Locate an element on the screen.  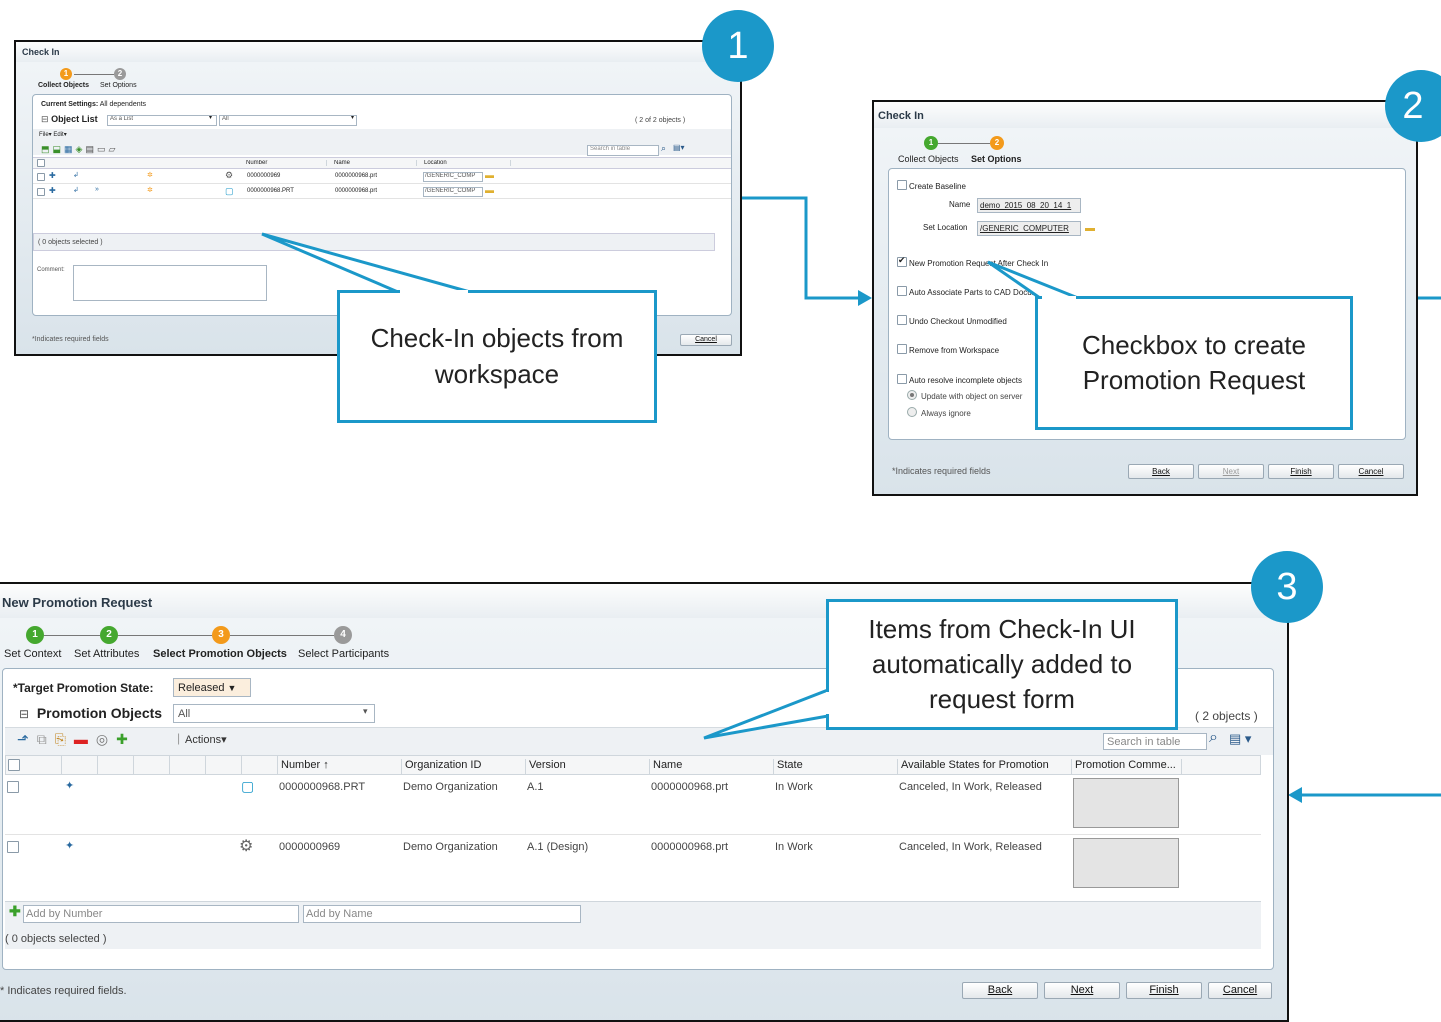
step-badge-1: 1 is located at coordinates (738, 46).